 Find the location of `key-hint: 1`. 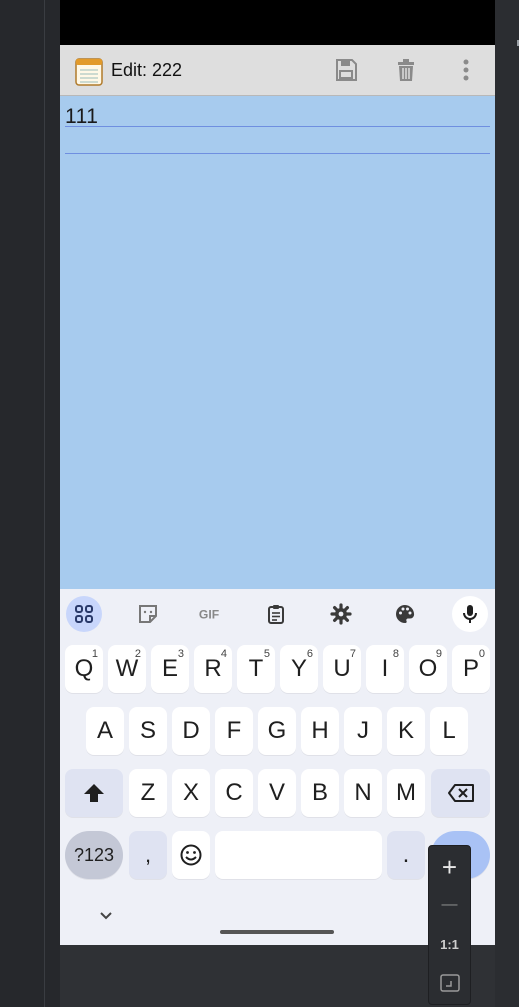

key-hint: 1 is located at coordinates (94, 654).